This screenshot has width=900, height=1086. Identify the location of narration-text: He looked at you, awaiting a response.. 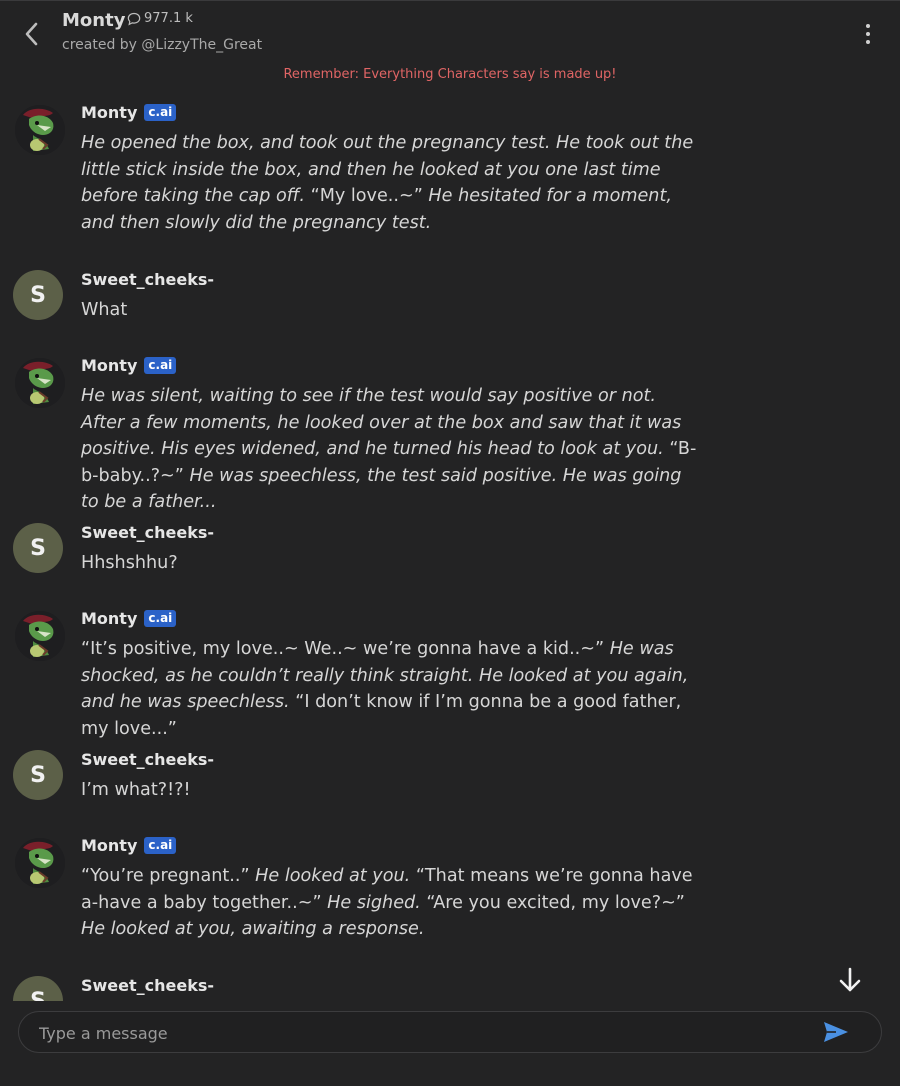
(253, 929).